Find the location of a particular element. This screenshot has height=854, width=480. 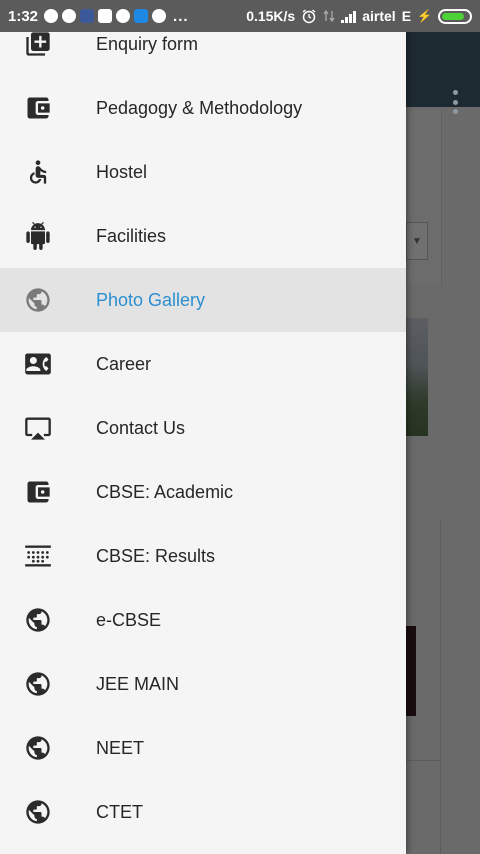

gmail-icon is located at coordinates (105, 16).